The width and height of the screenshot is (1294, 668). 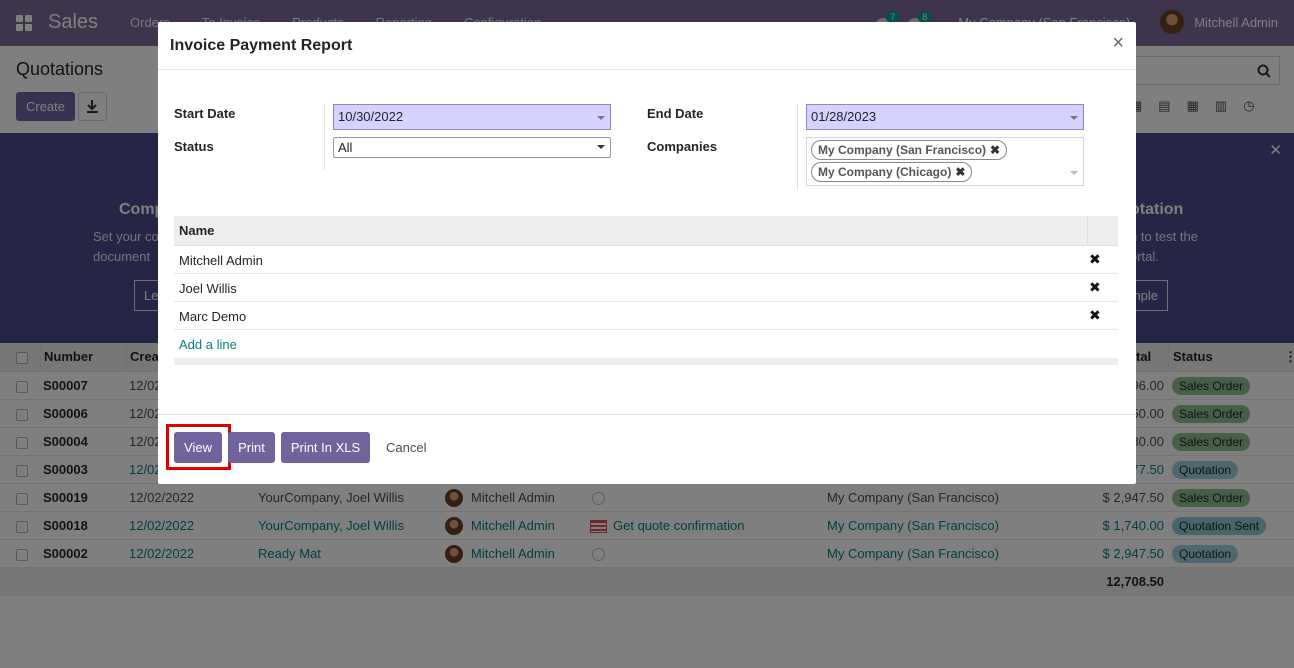 I want to click on cancel-button: Cancel, so click(x=406, y=447).